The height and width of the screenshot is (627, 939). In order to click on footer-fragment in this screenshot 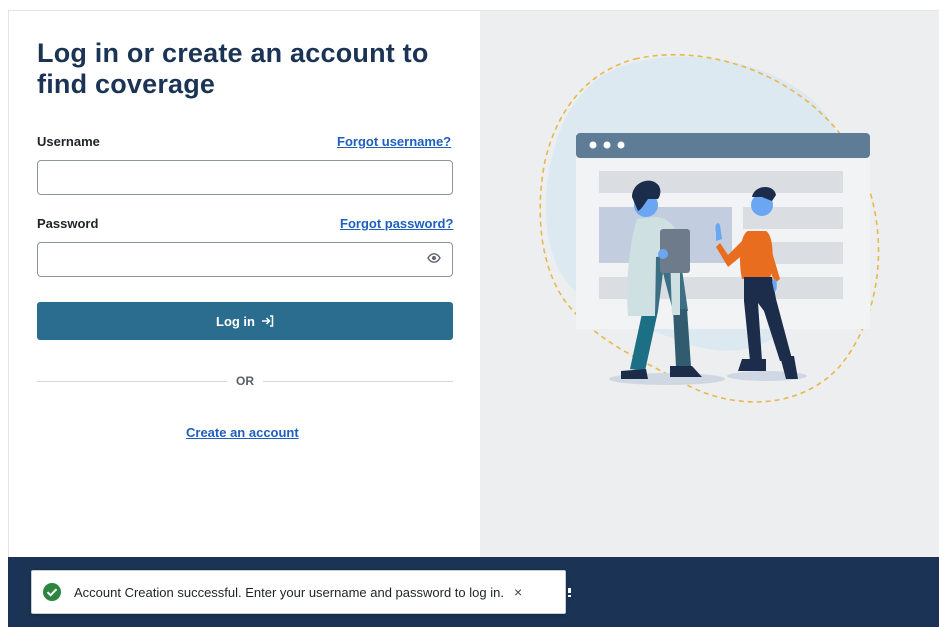, I will do `click(570, 595)`.